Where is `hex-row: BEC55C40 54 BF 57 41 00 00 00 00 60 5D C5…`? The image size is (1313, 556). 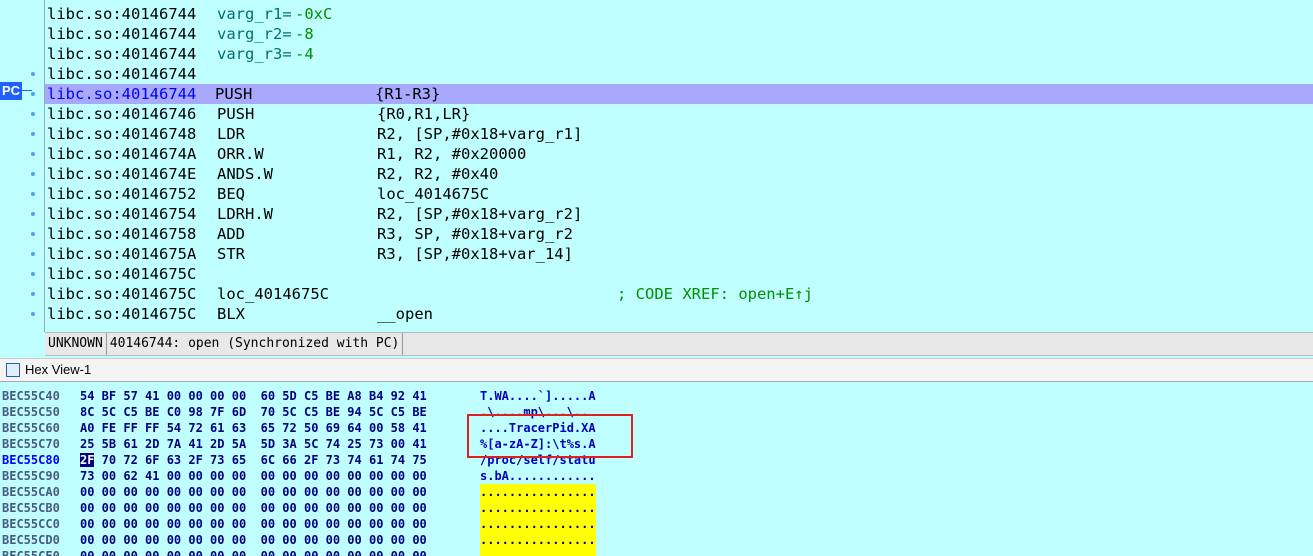
hex-row: BEC55C40 54 BF 57 41 00 00 00 00 60 5D C5… is located at coordinates (656, 396).